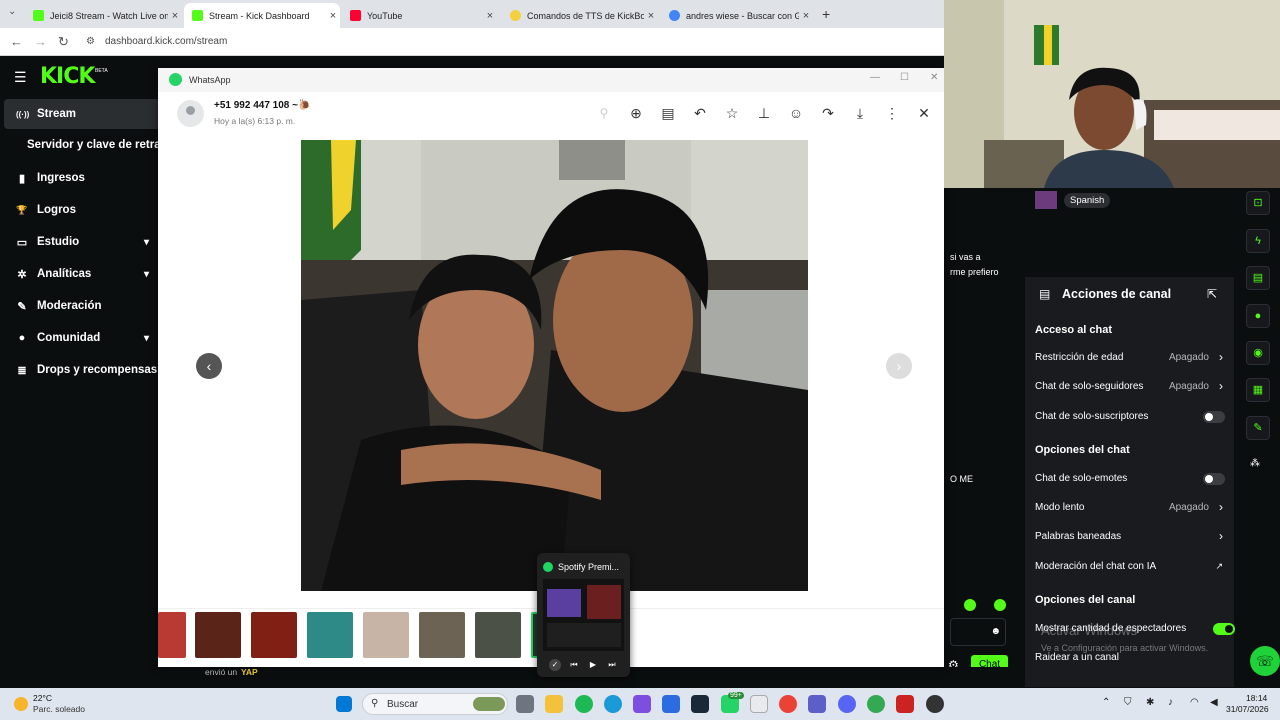  What do you see at coordinates (828, 113) in the screenshot?
I see `forward-icon: ↷` at bounding box center [828, 113].